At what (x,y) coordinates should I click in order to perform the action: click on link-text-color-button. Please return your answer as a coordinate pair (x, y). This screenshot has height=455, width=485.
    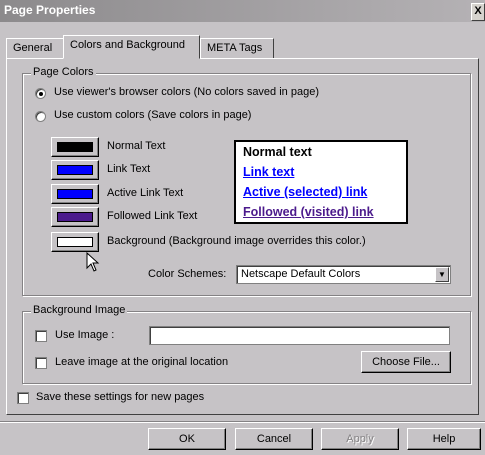
    Looking at the image, I should click on (75, 170).